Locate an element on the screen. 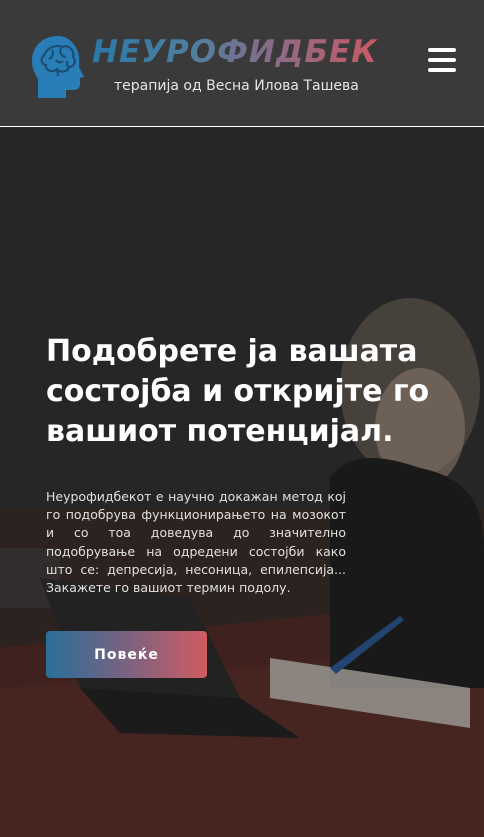 This screenshot has height=837, width=484. more-button: Повеќе is located at coordinates (126, 654).